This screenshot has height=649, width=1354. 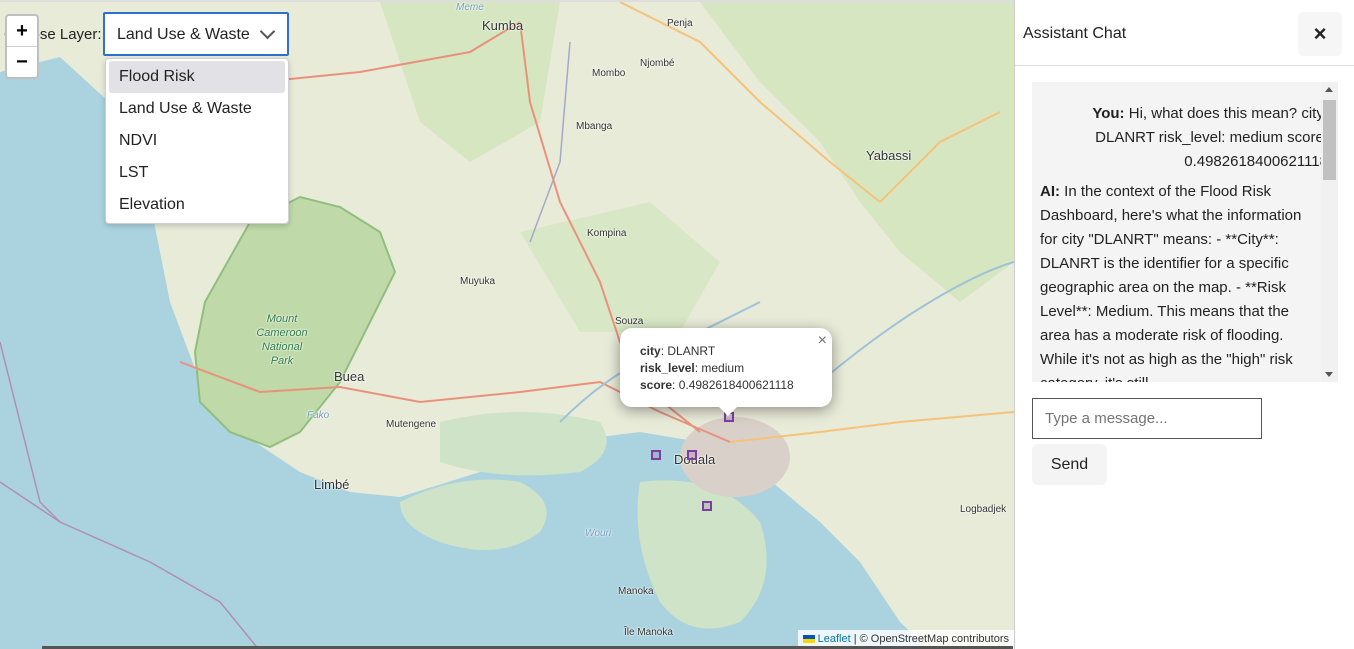 I want to click on popup-key: city, so click(x=650, y=351).